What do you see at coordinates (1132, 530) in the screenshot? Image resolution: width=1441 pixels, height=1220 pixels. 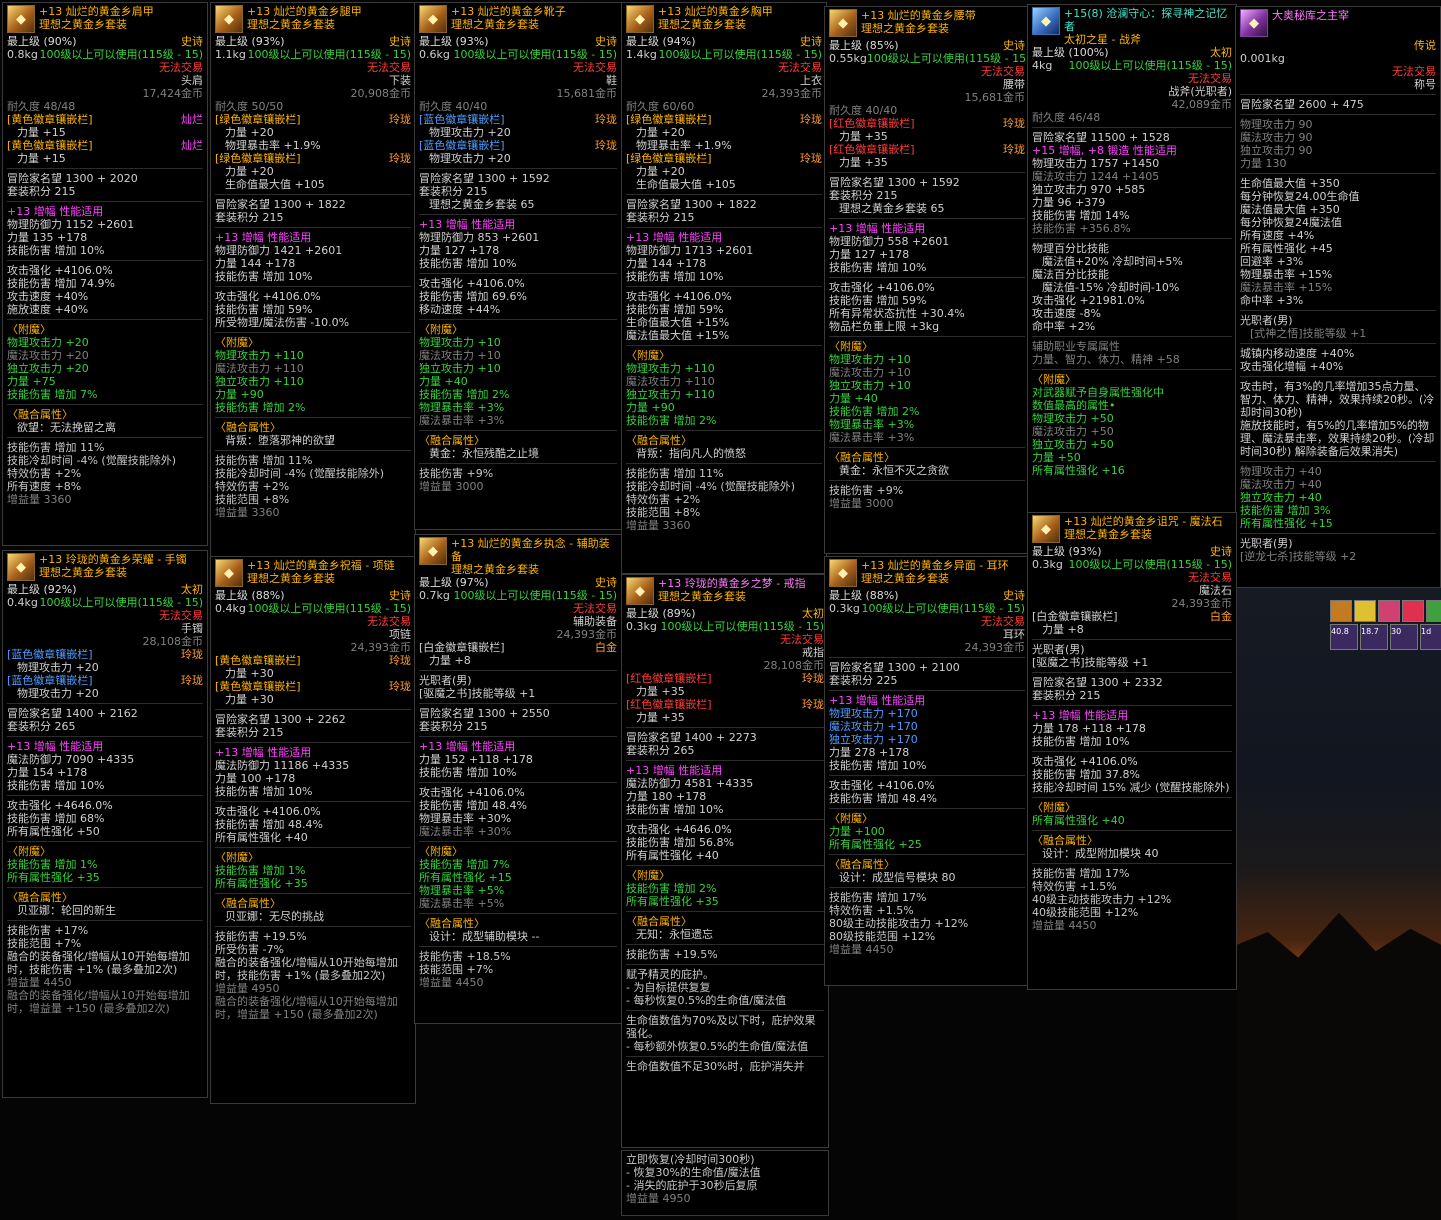 I see `item-header: ◆ +13 灿烂的黄金乡诅咒 - 魔法石 理想之黄金乡套装` at bounding box center [1132, 530].